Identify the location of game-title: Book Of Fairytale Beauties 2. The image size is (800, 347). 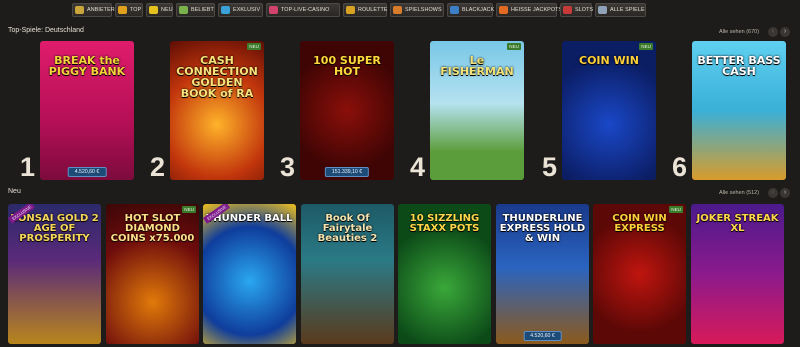
(347, 228).